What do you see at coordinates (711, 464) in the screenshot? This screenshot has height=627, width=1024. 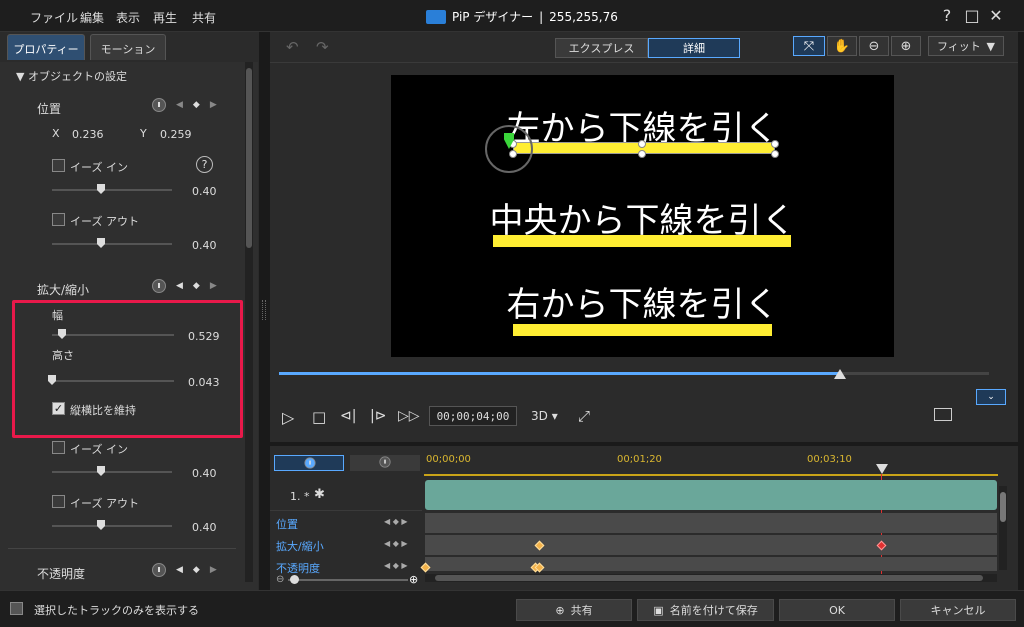 I see `time-ruler` at bounding box center [711, 464].